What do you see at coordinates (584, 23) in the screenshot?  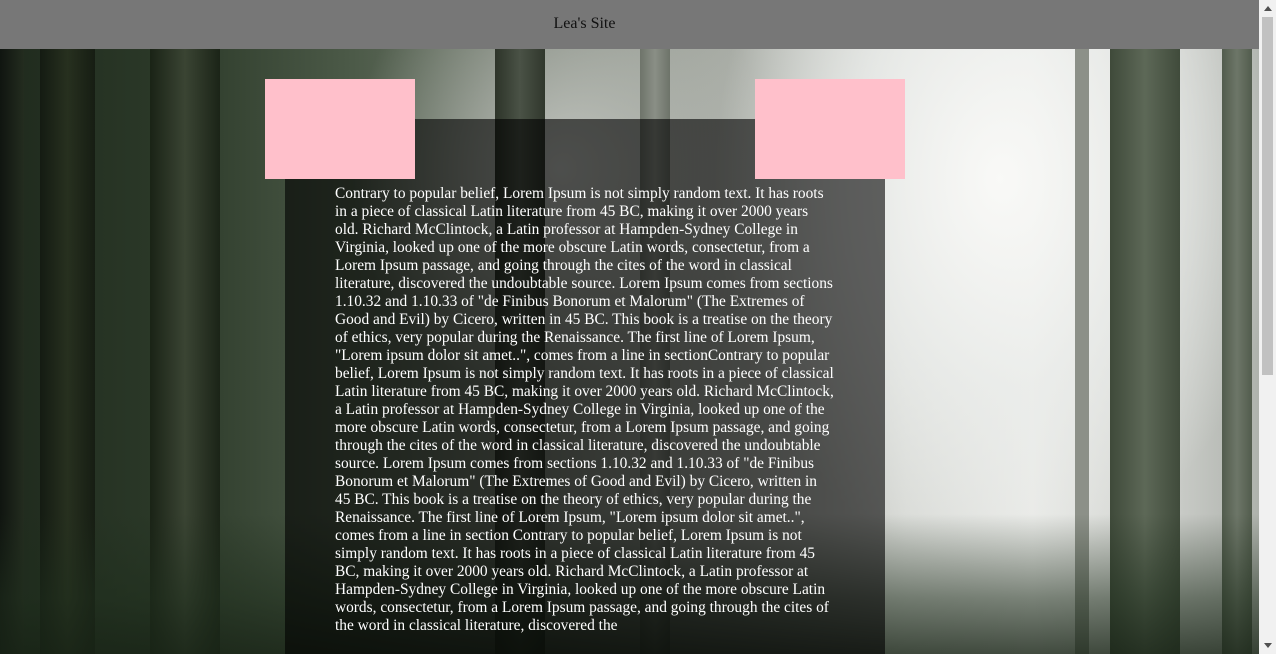 I see `site-title: Lea's Site` at bounding box center [584, 23].